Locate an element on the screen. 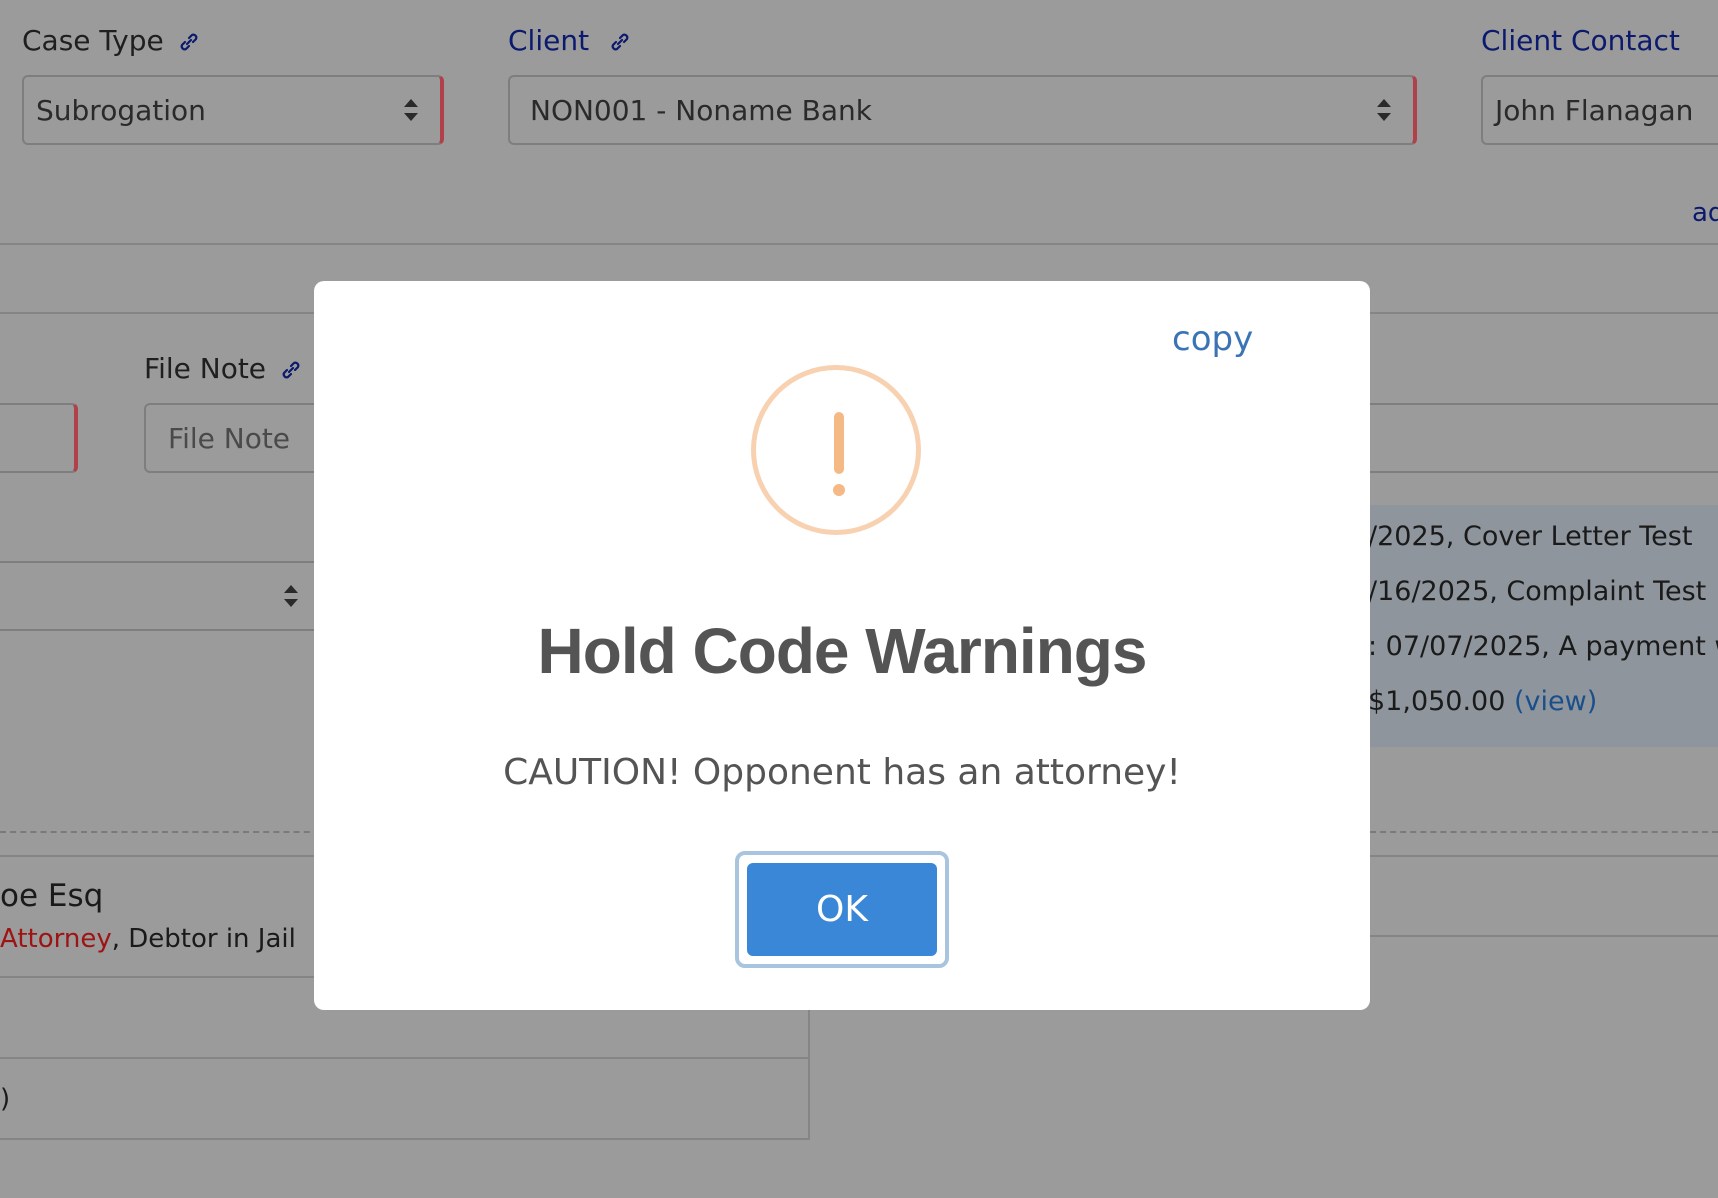 The image size is (1718, 1198). file-note-placeholder: File Note is located at coordinates (229, 438).